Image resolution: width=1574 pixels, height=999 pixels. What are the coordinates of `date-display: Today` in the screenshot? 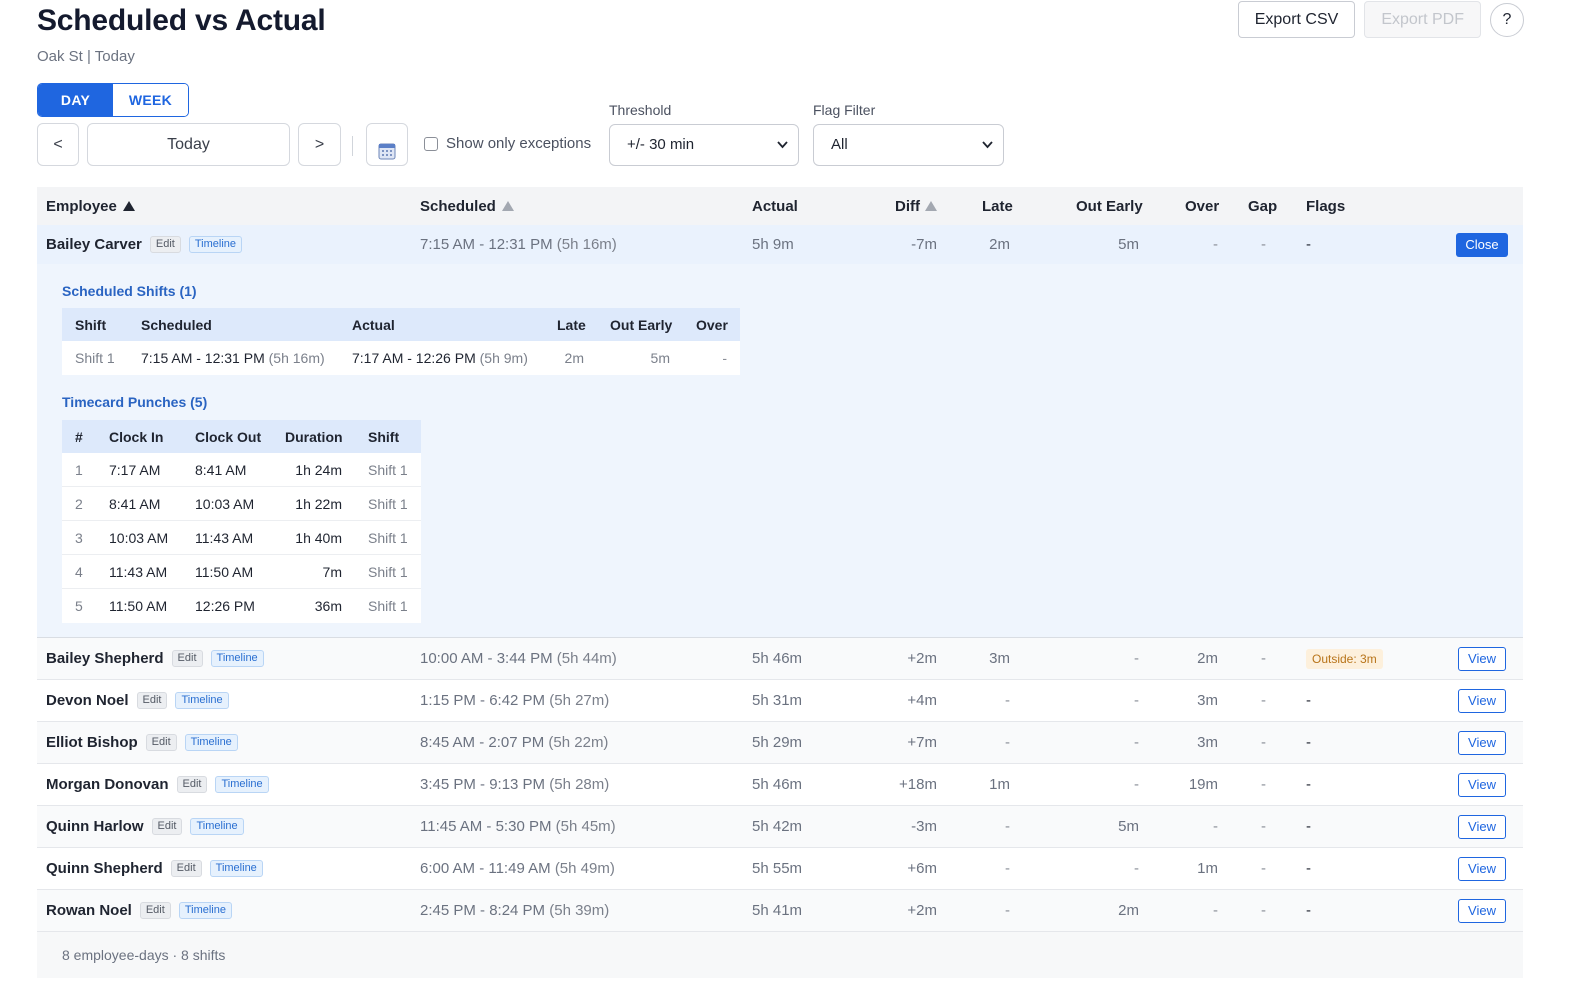 It's located at (188, 144).